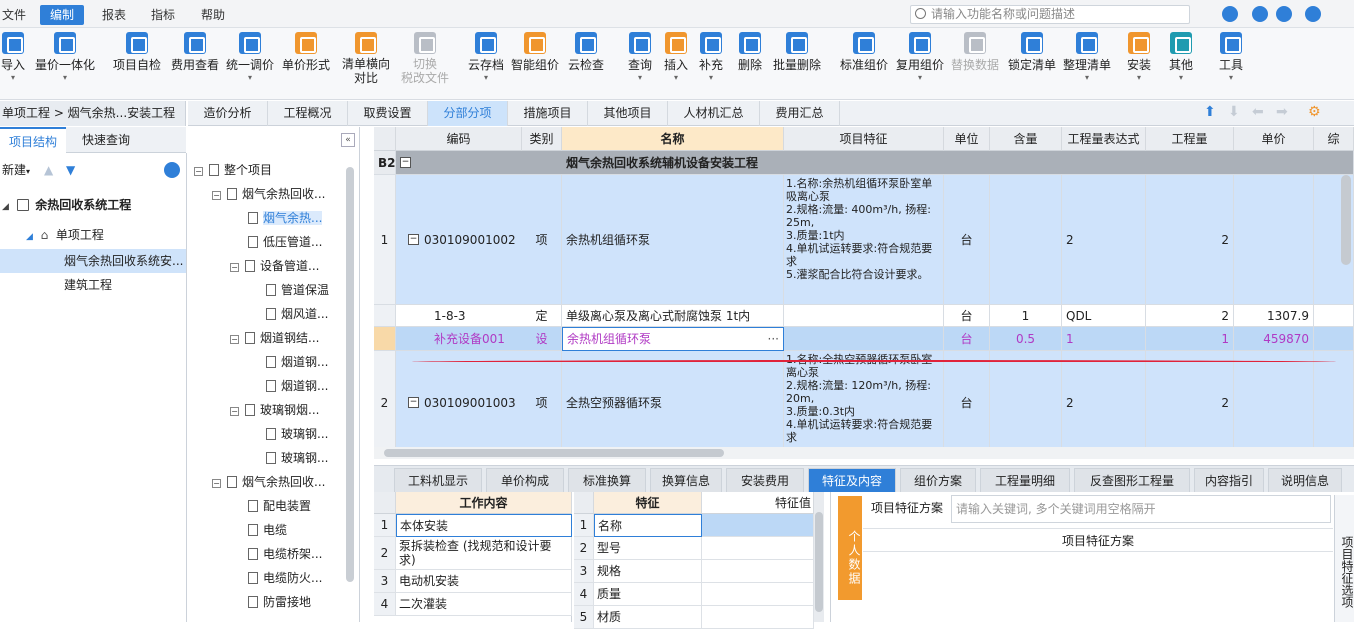 Image resolution: width=1354 pixels, height=629 pixels. Describe the element at coordinates (1282, 112) in the screenshot. I see `arrow-right-icon: ➡` at that location.